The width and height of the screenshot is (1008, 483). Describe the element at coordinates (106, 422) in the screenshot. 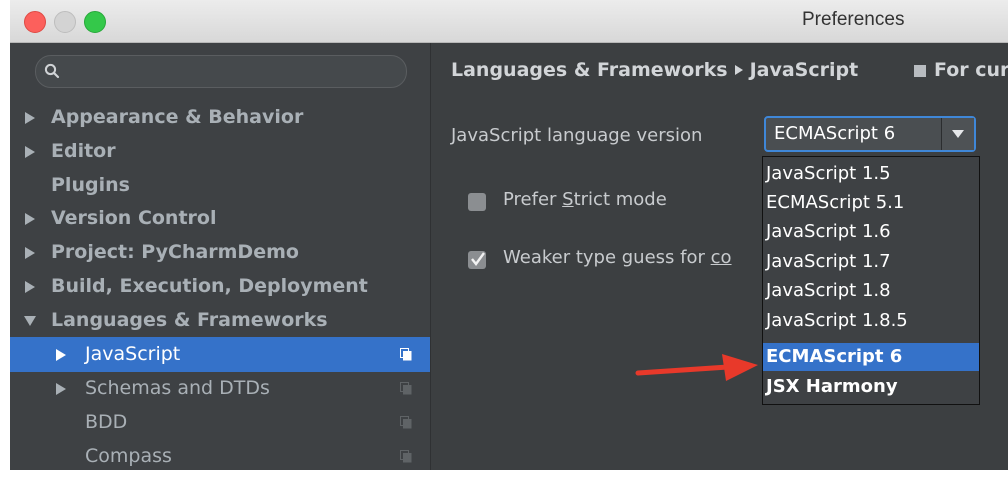

I see `sidebar-item-label: BDD` at that location.